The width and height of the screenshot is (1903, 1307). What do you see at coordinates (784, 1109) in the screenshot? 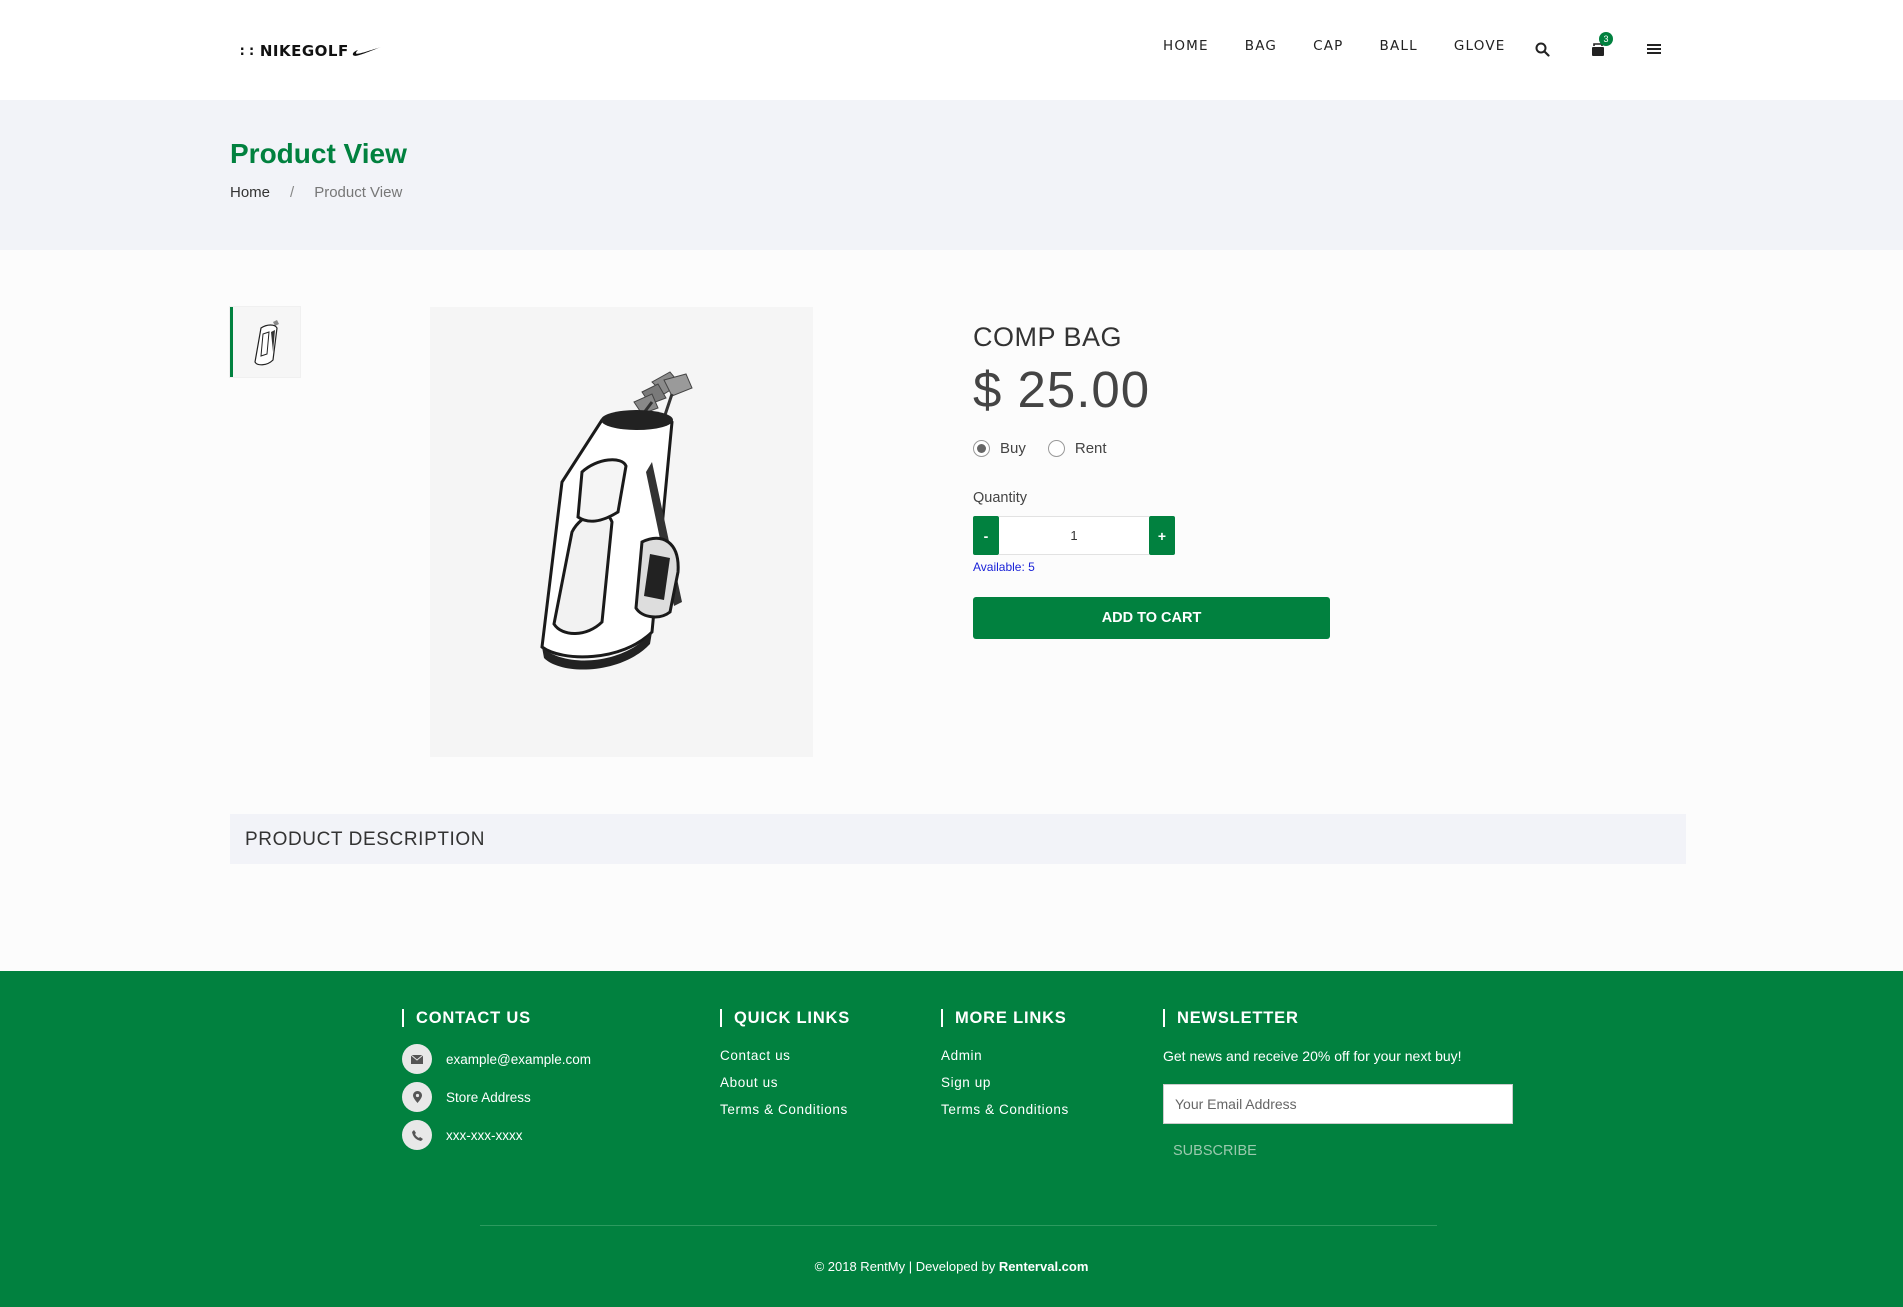
I see `footer-link-terms: Terms & Conditions` at bounding box center [784, 1109].